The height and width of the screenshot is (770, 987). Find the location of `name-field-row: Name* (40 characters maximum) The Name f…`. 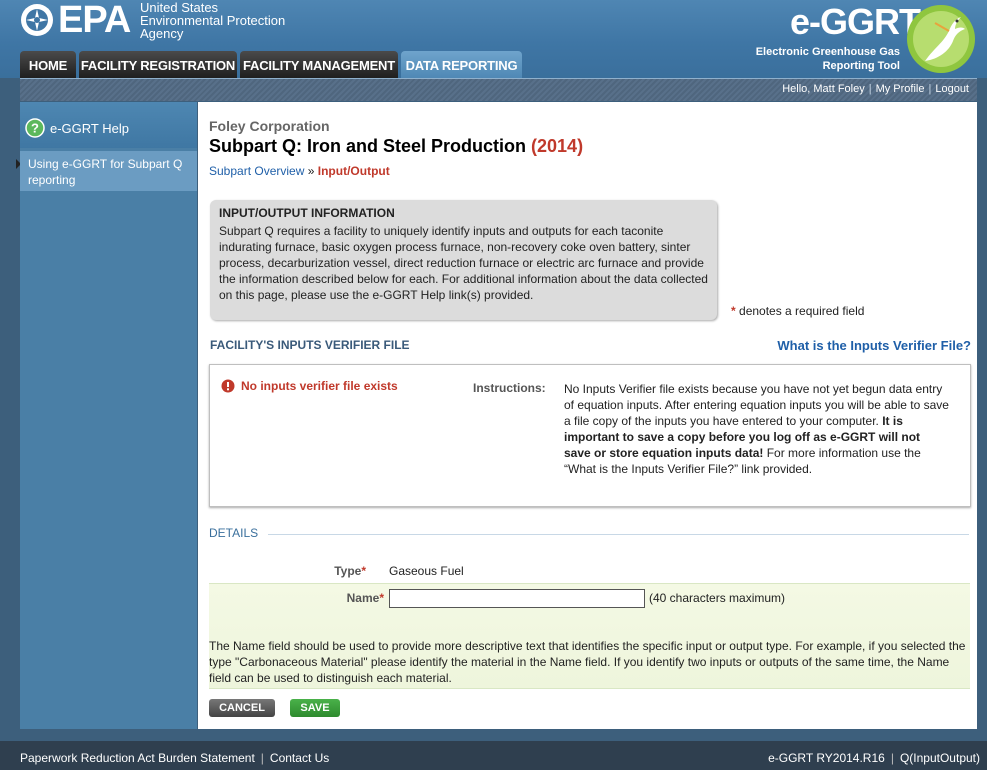

name-field-row: Name* (40 characters maximum) The Name f… is located at coordinates (589, 636).